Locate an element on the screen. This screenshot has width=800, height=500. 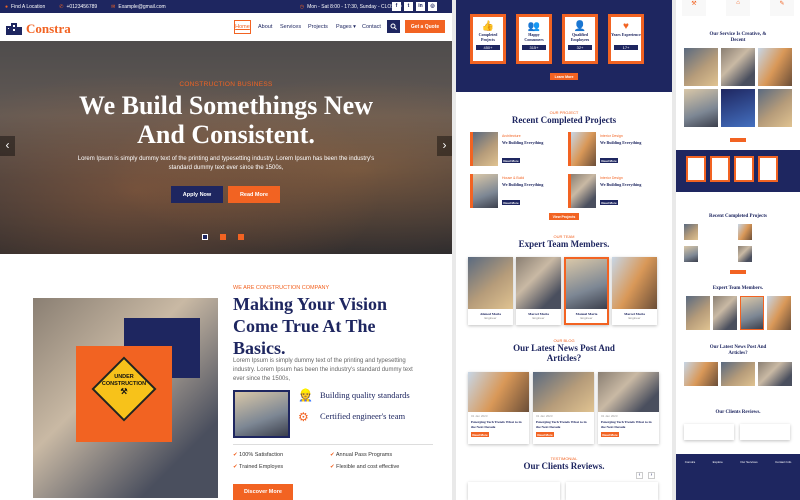
nav-pages: Pages ▾ is located at coordinates (346, 27).